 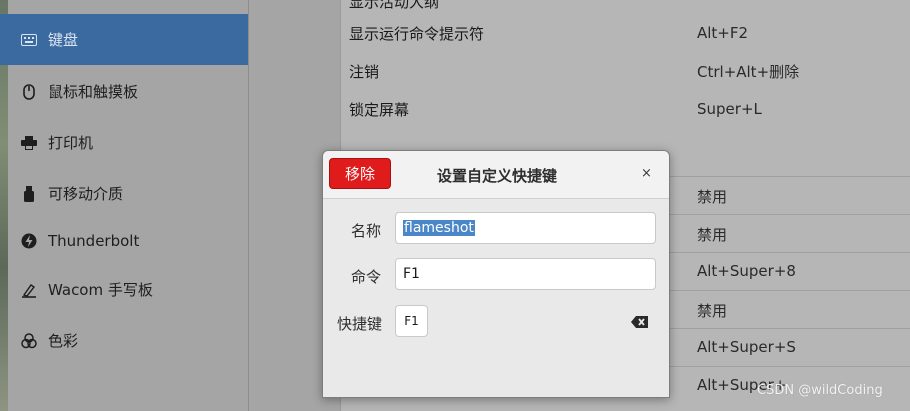 I want to click on dialog-header: 移除 设置自定义快捷键 ×, so click(x=496, y=175).